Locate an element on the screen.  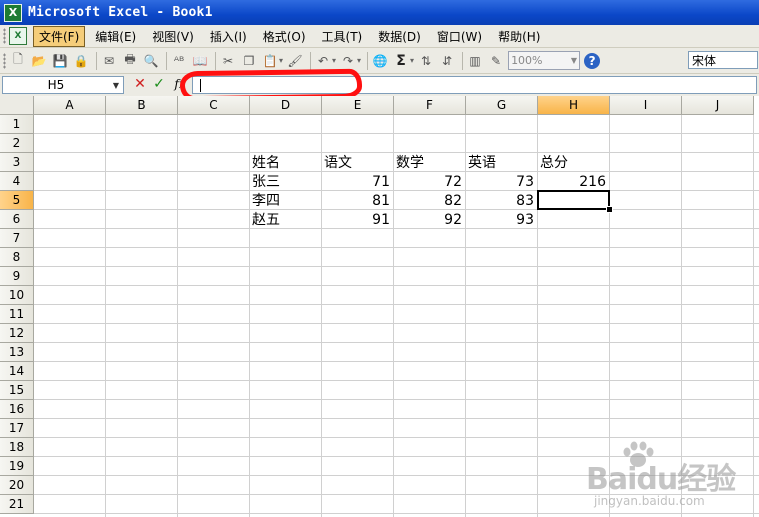
menu-item-5: 工具(T) is located at coordinates (342, 36).